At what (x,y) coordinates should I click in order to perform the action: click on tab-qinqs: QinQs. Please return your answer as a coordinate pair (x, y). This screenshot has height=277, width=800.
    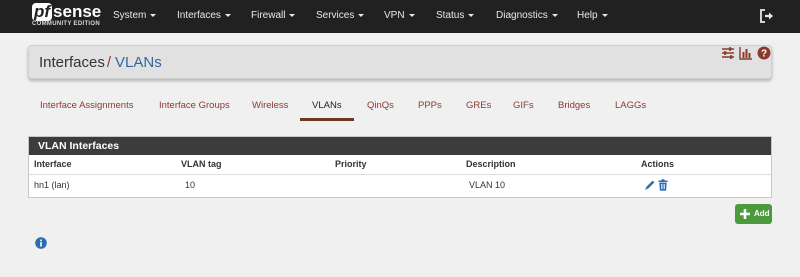
    Looking at the image, I should click on (380, 105).